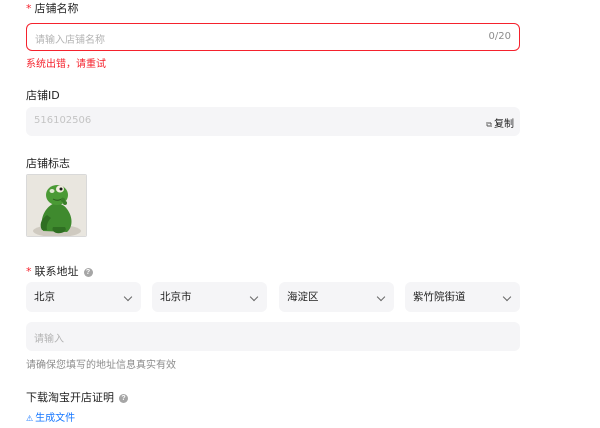 The height and width of the screenshot is (428, 600). Describe the element at coordinates (499, 36) in the screenshot. I see `char-counter: 0/20` at that location.